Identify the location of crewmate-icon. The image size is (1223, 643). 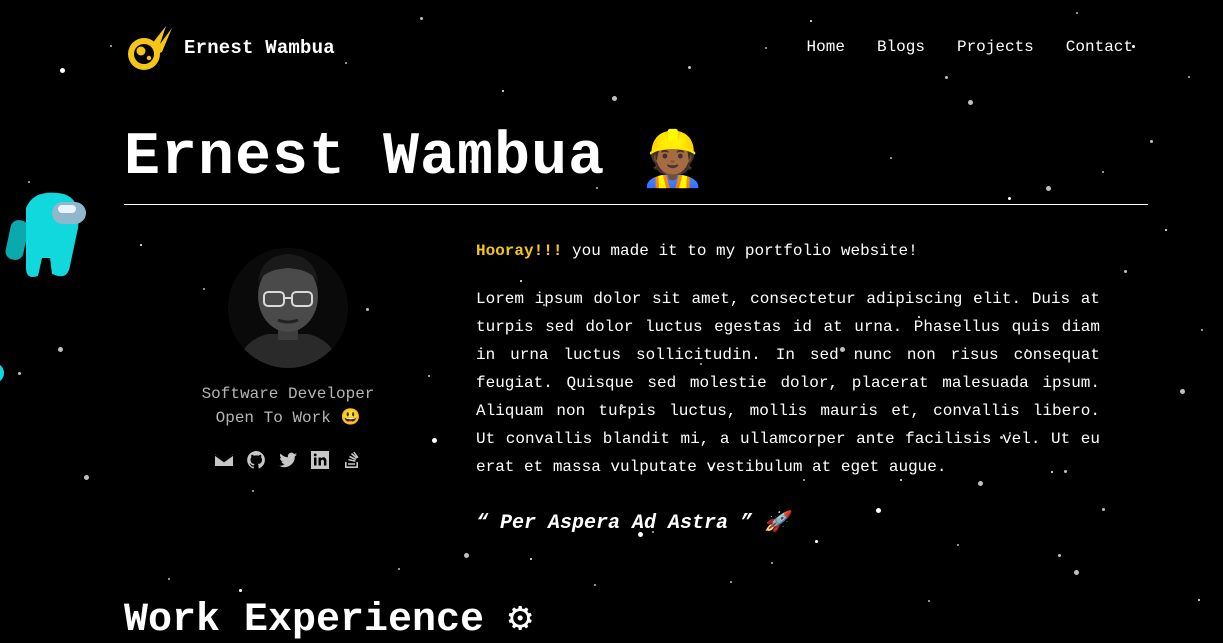
(45, 234).